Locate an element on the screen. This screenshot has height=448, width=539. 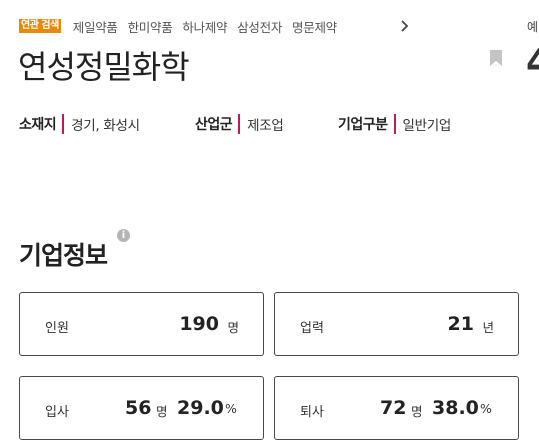
chevron-right-icon is located at coordinates (405, 26).